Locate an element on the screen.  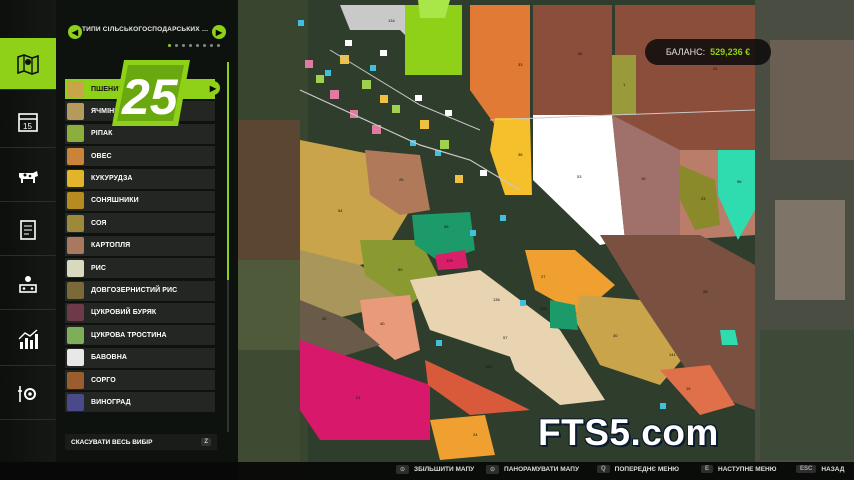
animals-icon is located at coordinates (28, 176).